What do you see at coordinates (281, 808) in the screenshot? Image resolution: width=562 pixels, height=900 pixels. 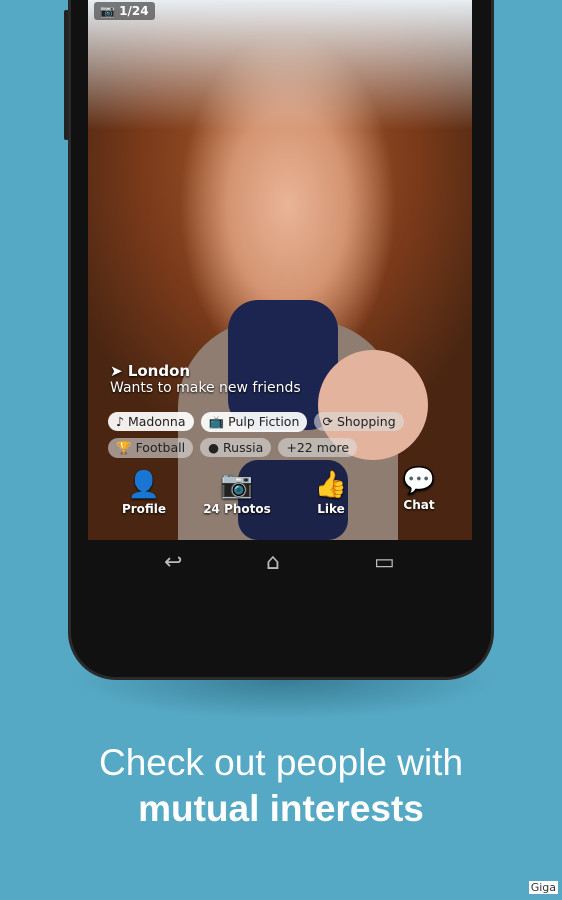 I see `tagline-line2: mutual interests` at bounding box center [281, 808].